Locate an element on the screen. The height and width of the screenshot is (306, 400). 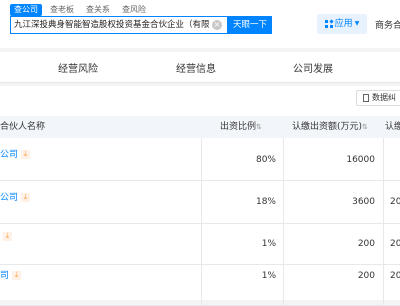
partner-name-link: 司ᛦ is located at coordinates (11, 274).